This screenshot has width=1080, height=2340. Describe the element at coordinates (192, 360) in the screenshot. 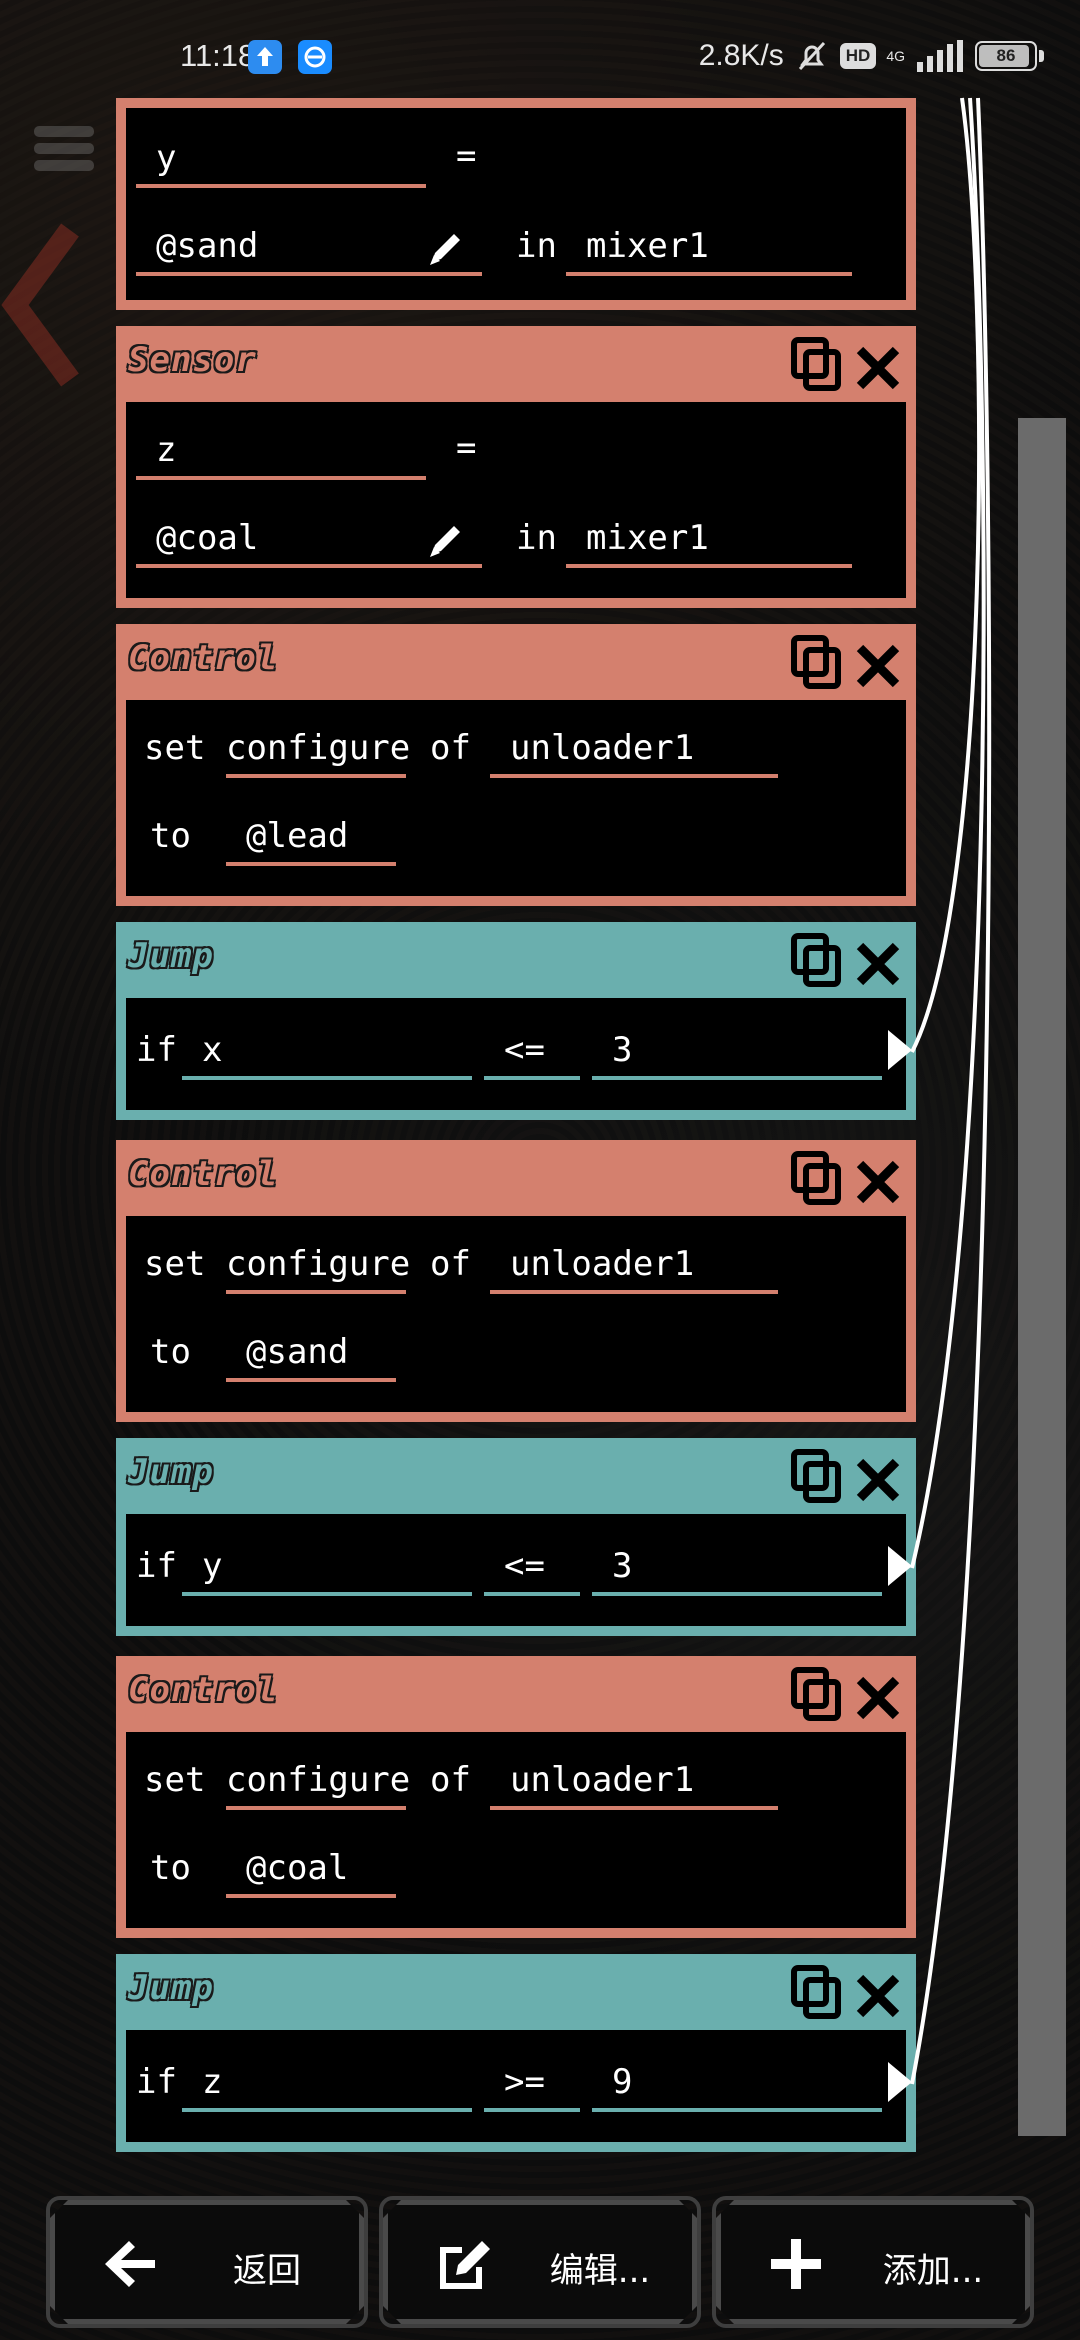

I see `block-title: Sensor` at that location.